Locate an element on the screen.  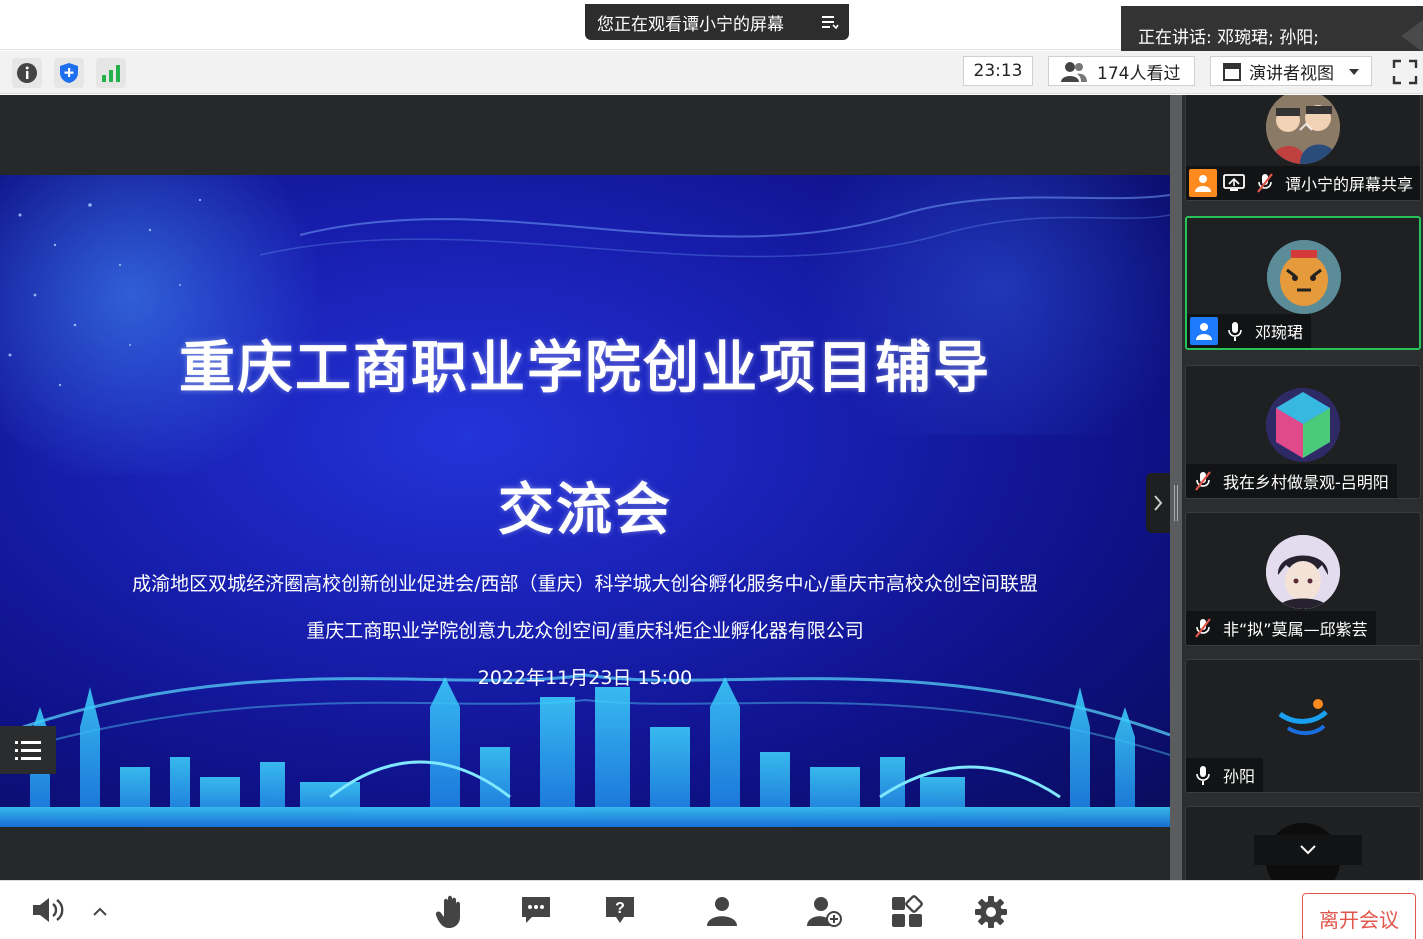
collapse-gallery-button is located at coordinates (1158, 503).